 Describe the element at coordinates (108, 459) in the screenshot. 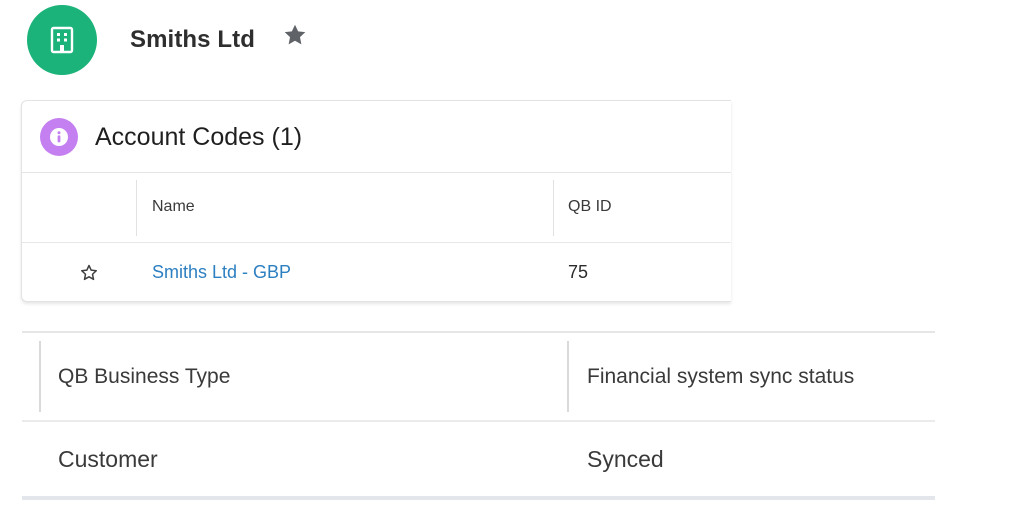

I see `field-value-qb-business-type: Customer` at that location.